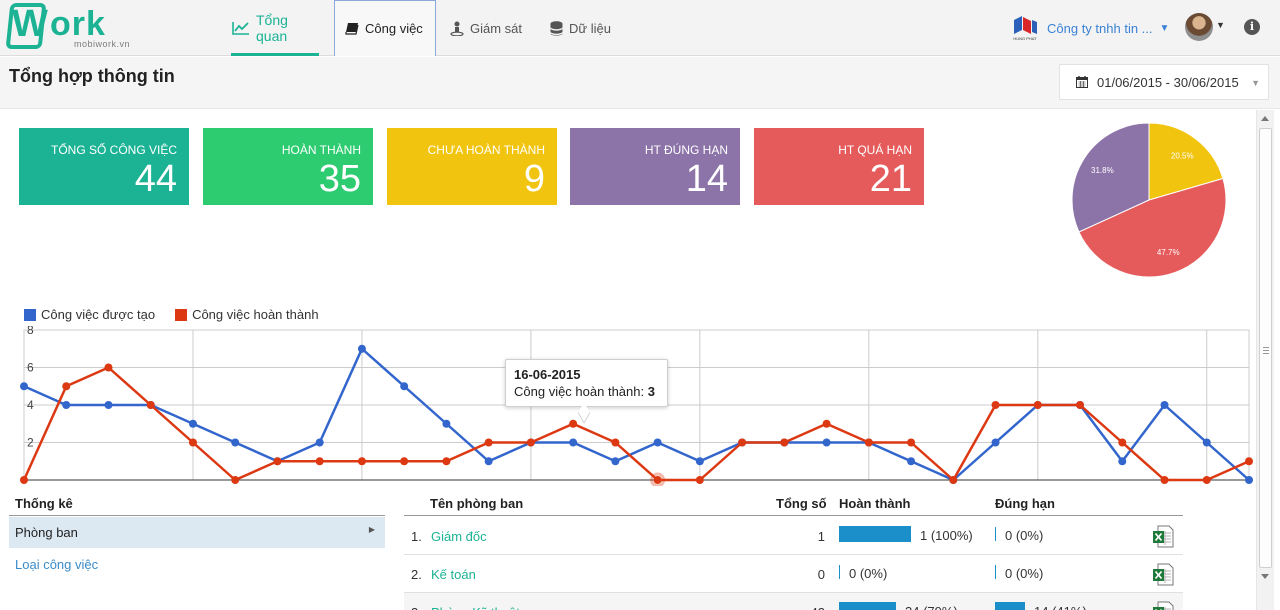 Image resolution: width=1280 pixels, height=610 pixels. I want to click on dept-name-link: Kế toán, so click(453, 574).